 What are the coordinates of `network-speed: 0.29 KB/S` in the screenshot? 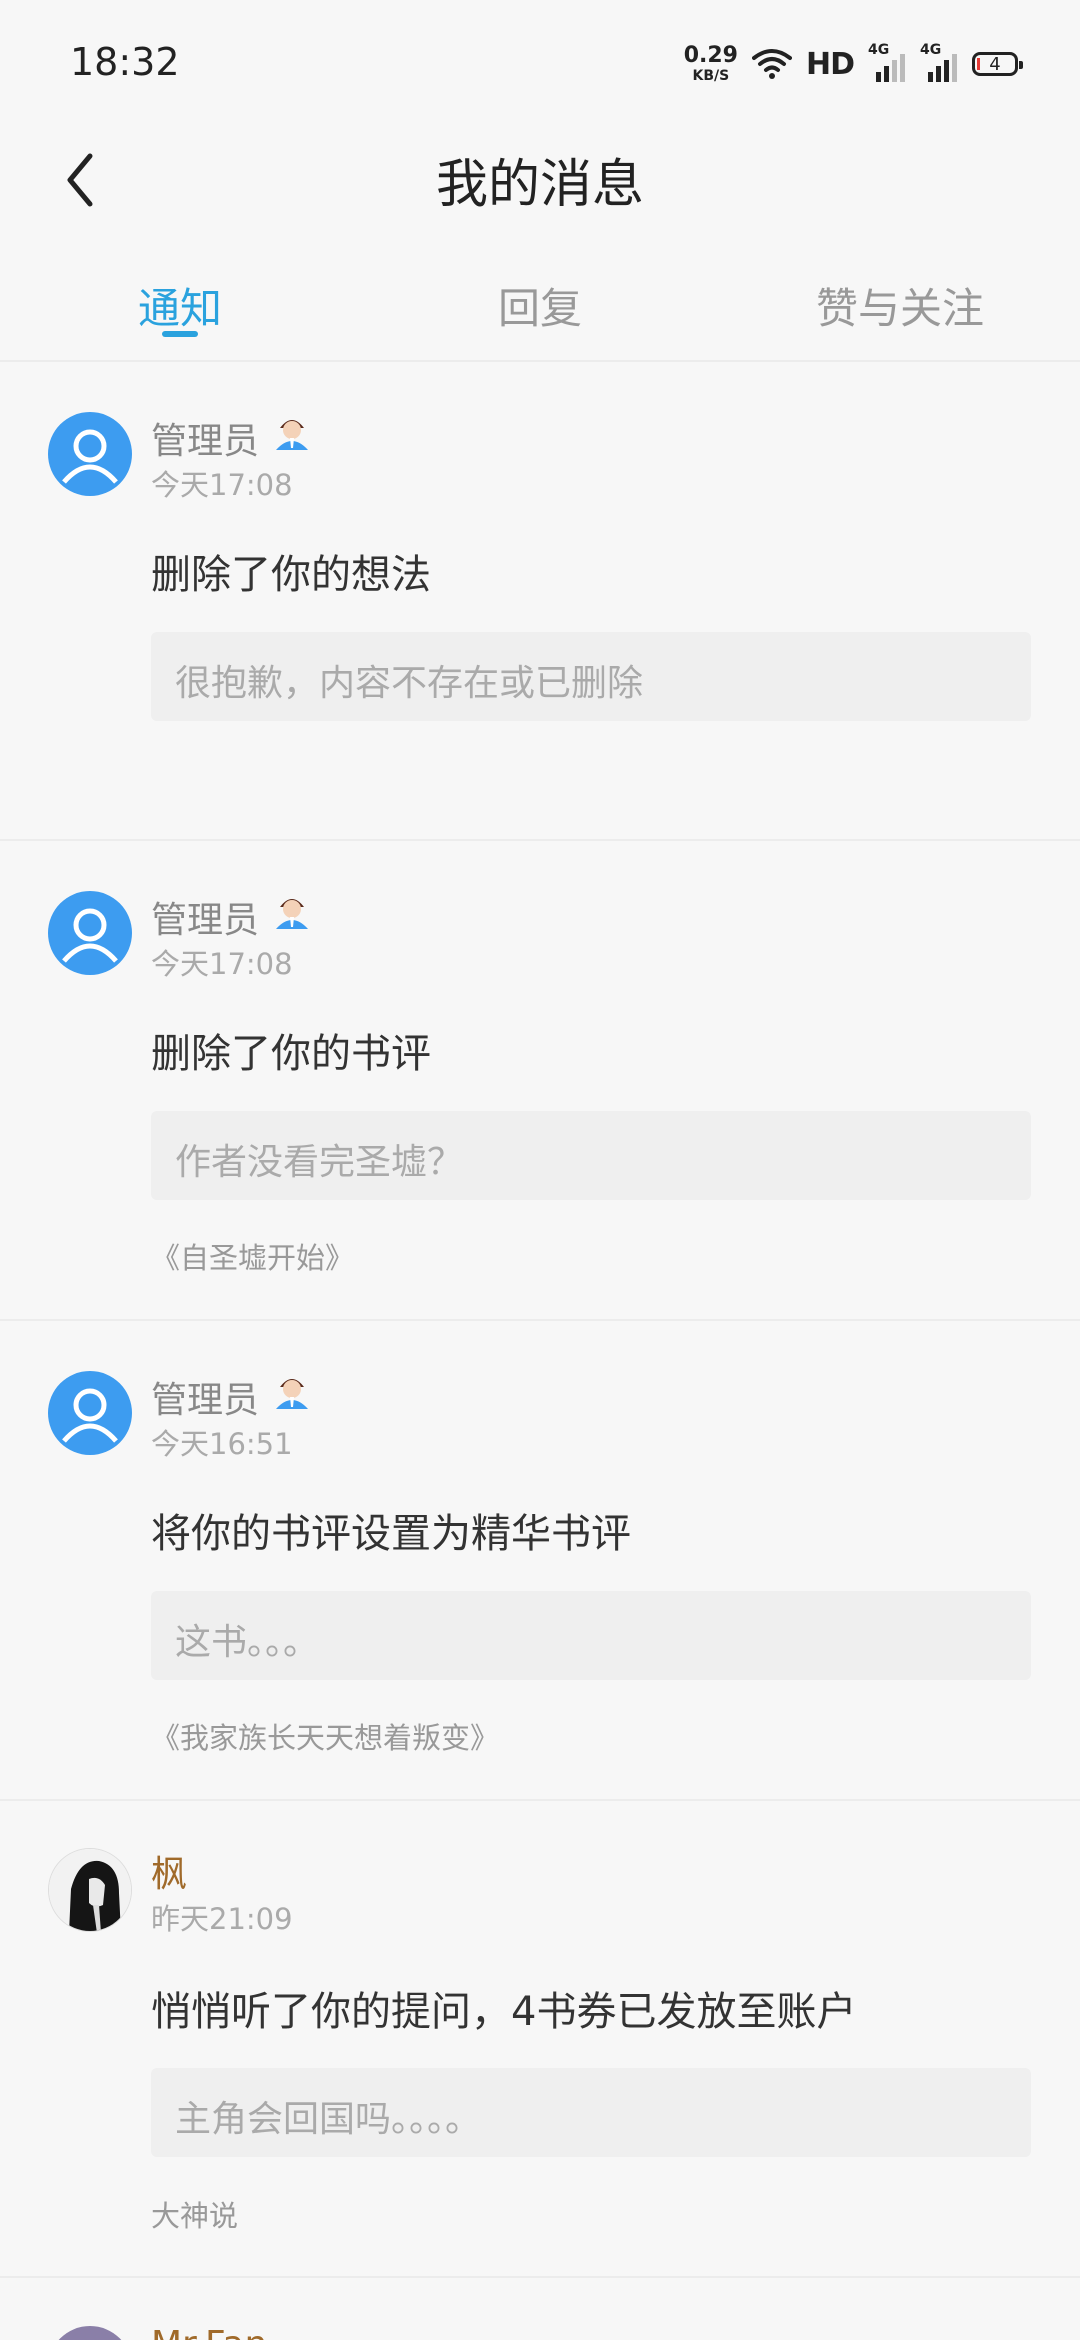 It's located at (710, 63).